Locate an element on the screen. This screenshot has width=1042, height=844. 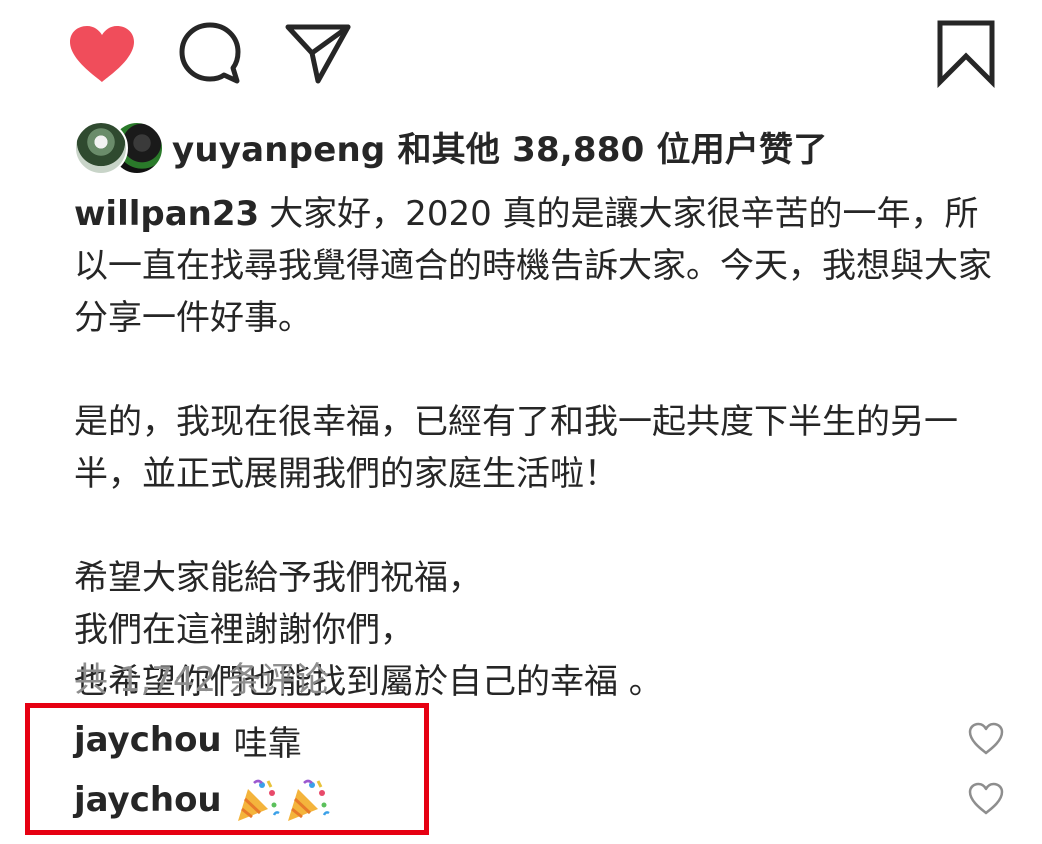
likes-summary: yuyanpeng 和其他 38,880 位用户赞了 is located at coordinates (451, 146).